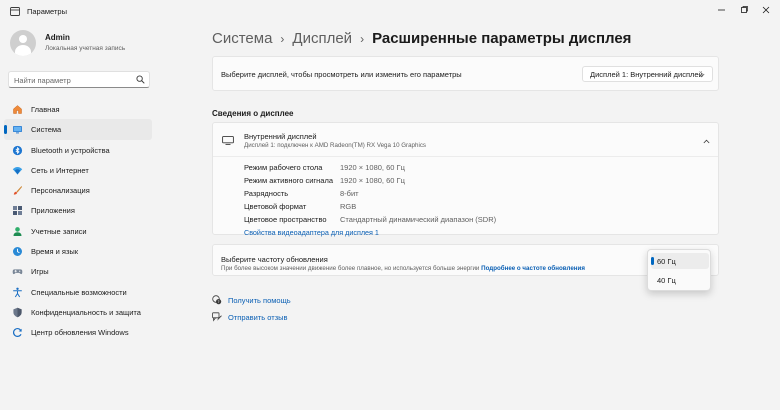 Image resolution: width=780 pixels, height=410 pixels. What do you see at coordinates (78, 109) in the screenshot?
I see `sidebar-item-home: Главная` at bounding box center [78, 109].